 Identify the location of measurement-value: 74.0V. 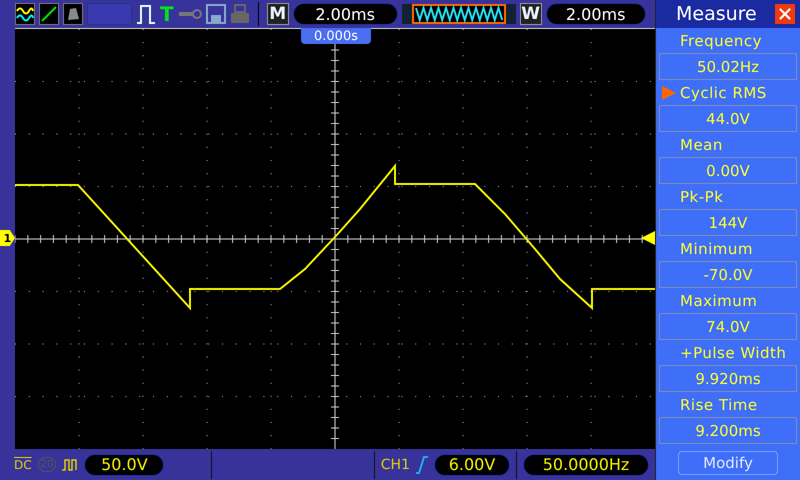
(728, 326).